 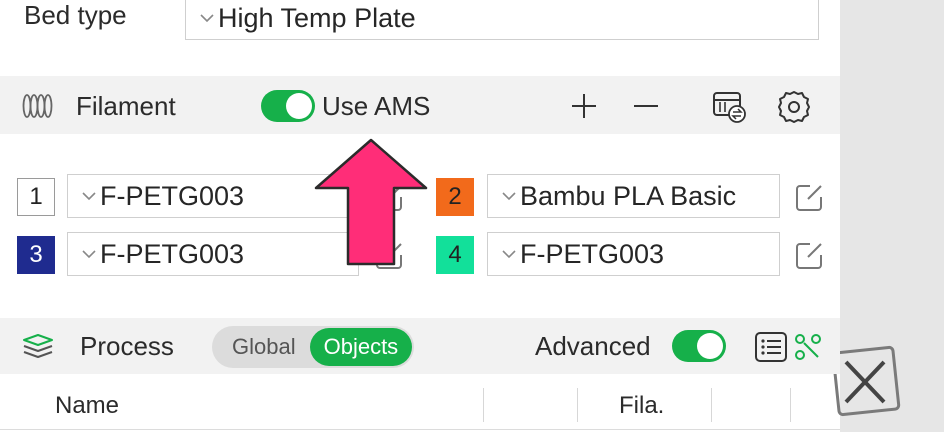 I want to click on global-option: Global, so click(x=261, y=347).